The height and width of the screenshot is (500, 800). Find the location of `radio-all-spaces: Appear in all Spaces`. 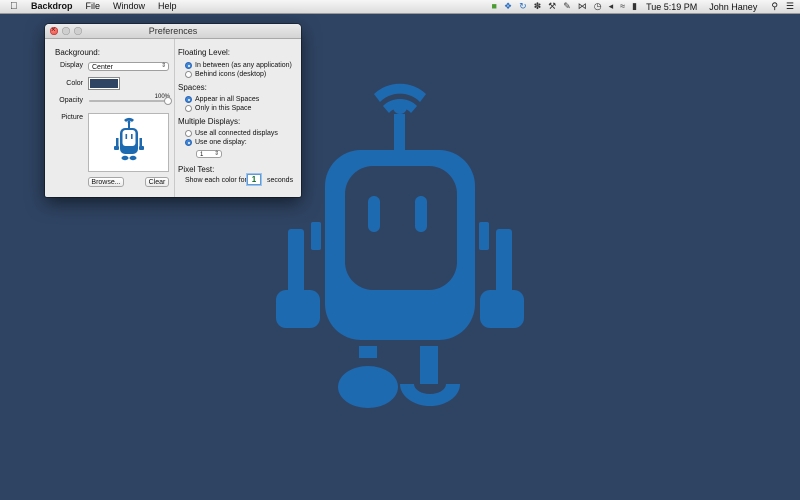

radio-all-spaces: Appear in all Spaces is located at coordinates (222, 99).